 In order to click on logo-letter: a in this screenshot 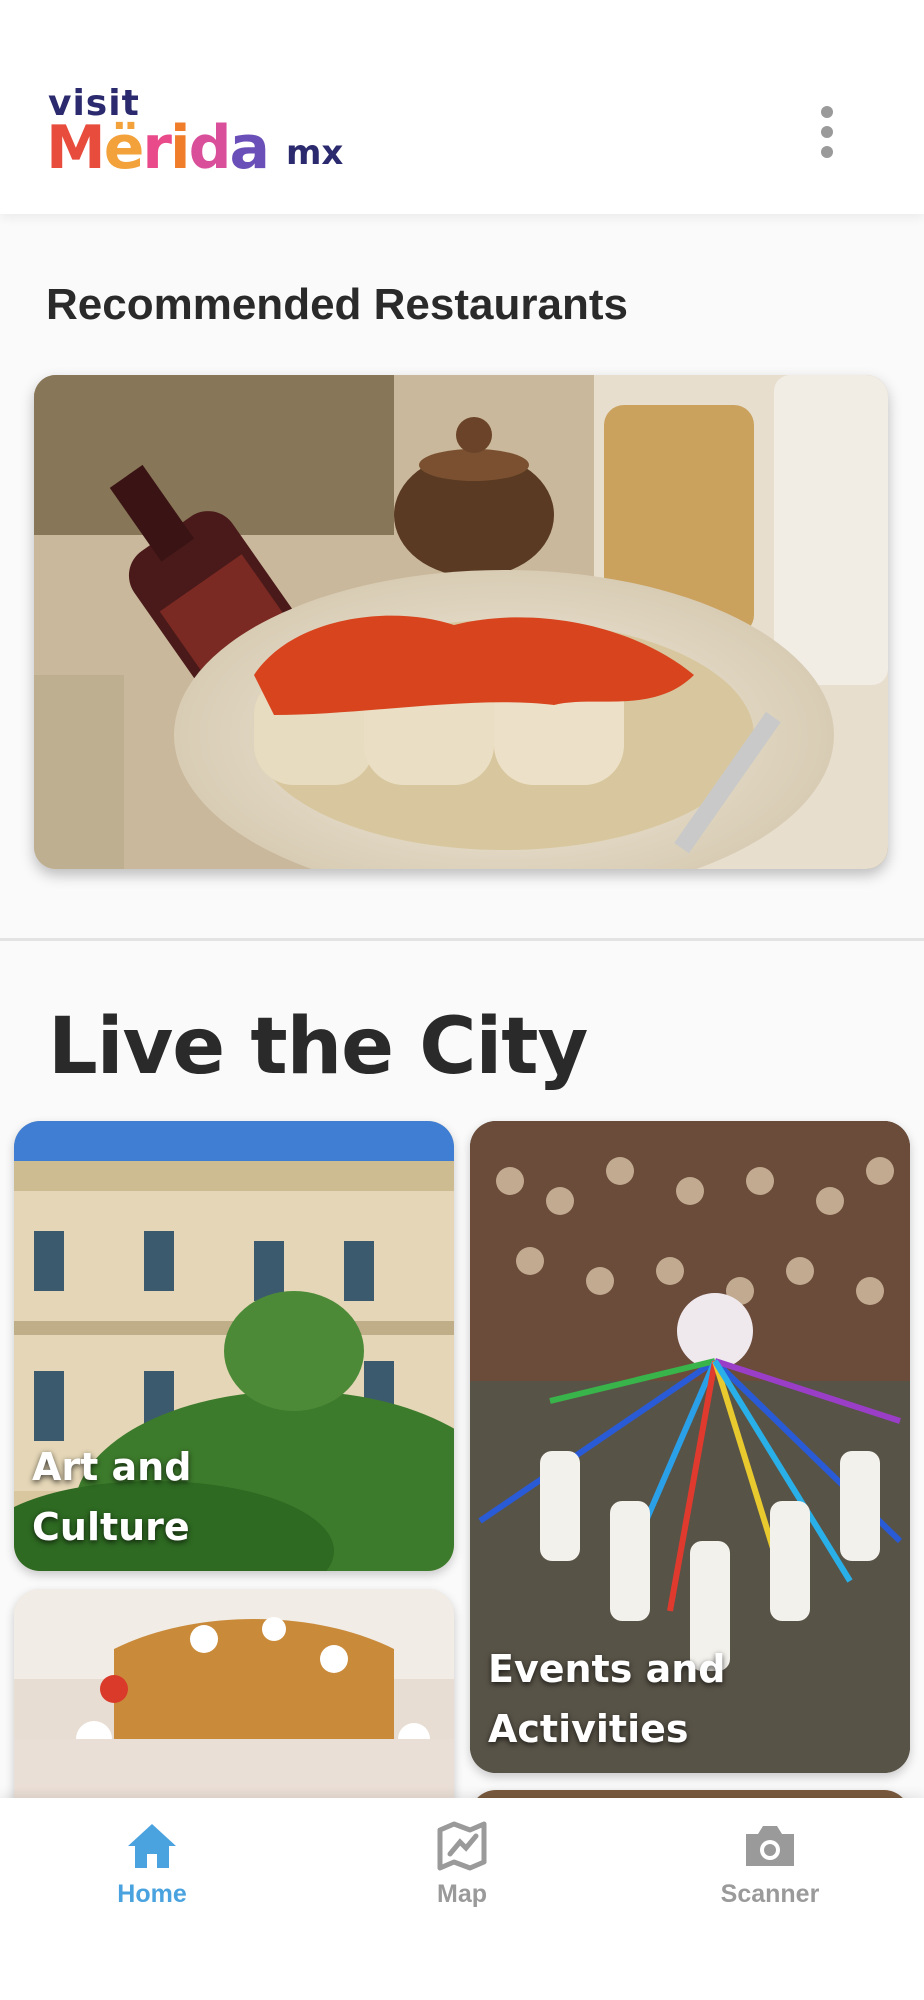, I will do `click(249, 148)`.